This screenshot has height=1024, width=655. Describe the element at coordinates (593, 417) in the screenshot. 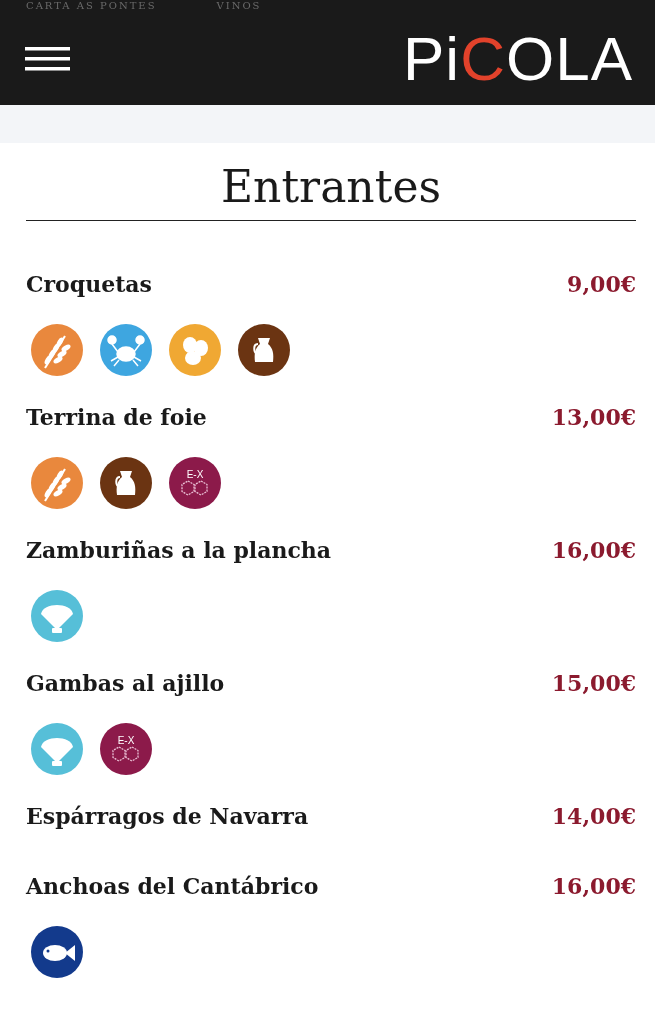

I see `dish-price: 13,00€` at that location.